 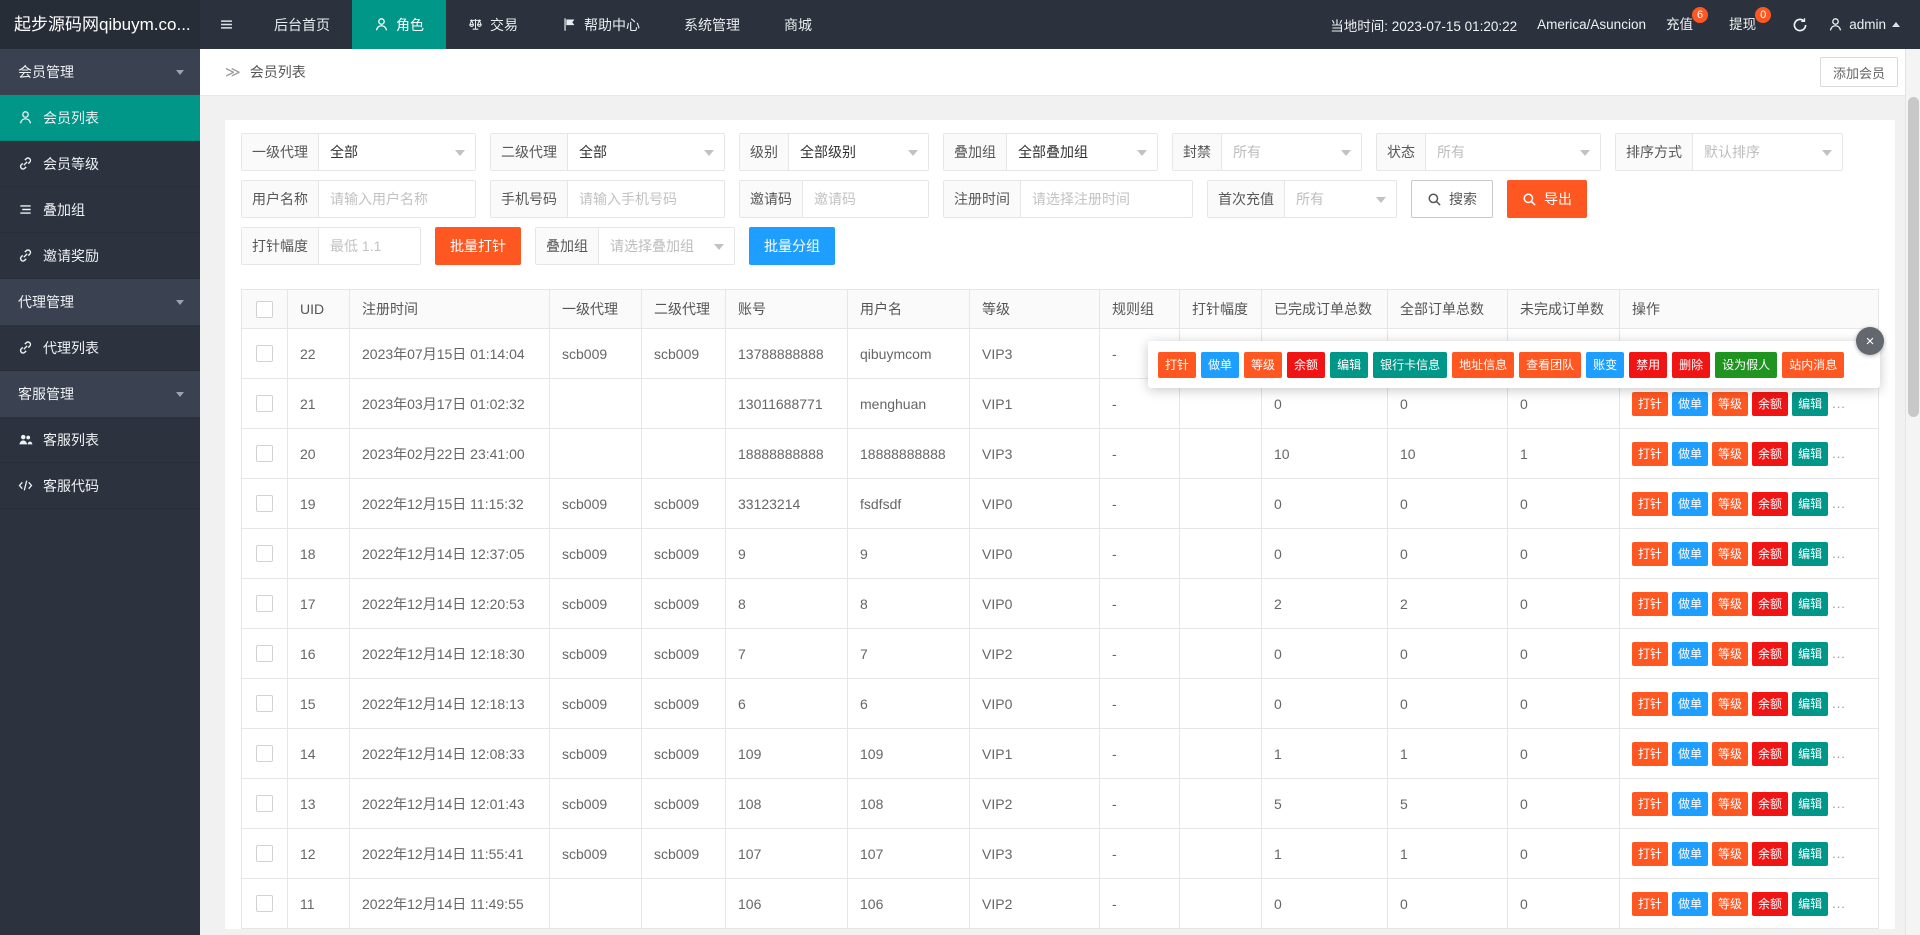 I want to click on scrollbar-thumb, so click(x=1913, y=257).